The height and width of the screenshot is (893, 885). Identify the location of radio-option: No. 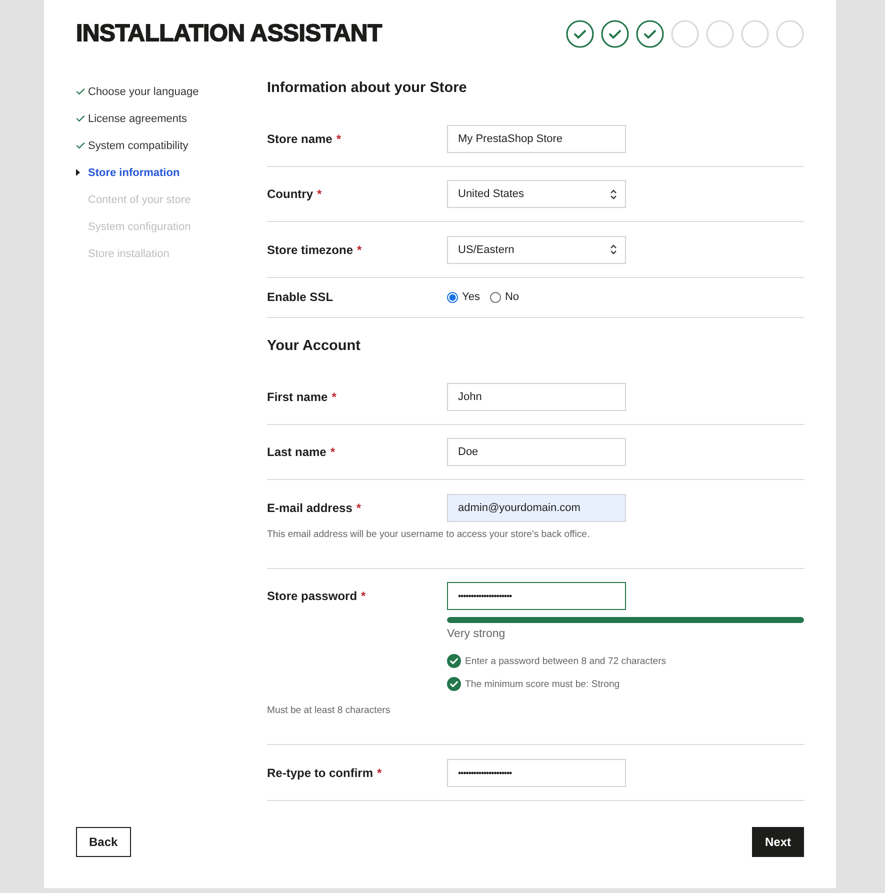
(505, 297).